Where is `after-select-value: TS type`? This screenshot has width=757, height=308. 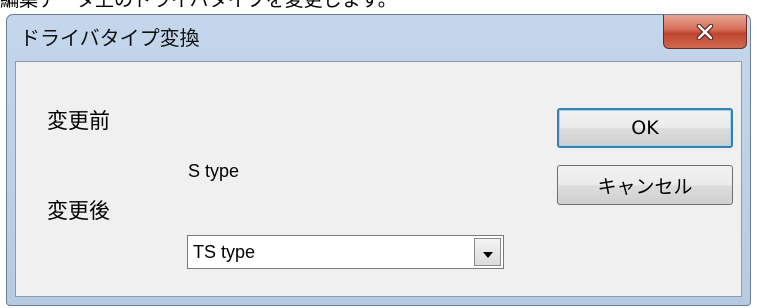
after-select-value: TS type is located at coordinates (224, 252).